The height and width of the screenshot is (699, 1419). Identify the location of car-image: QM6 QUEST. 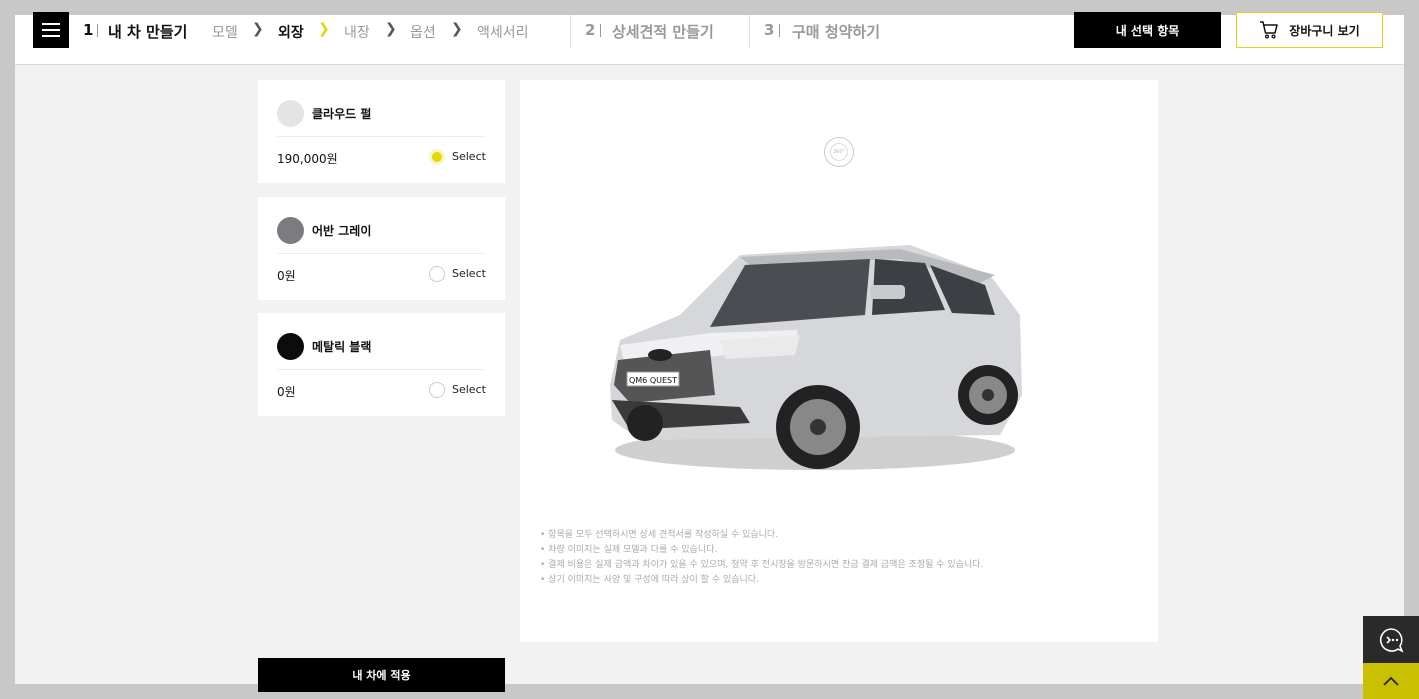
(815, 355).